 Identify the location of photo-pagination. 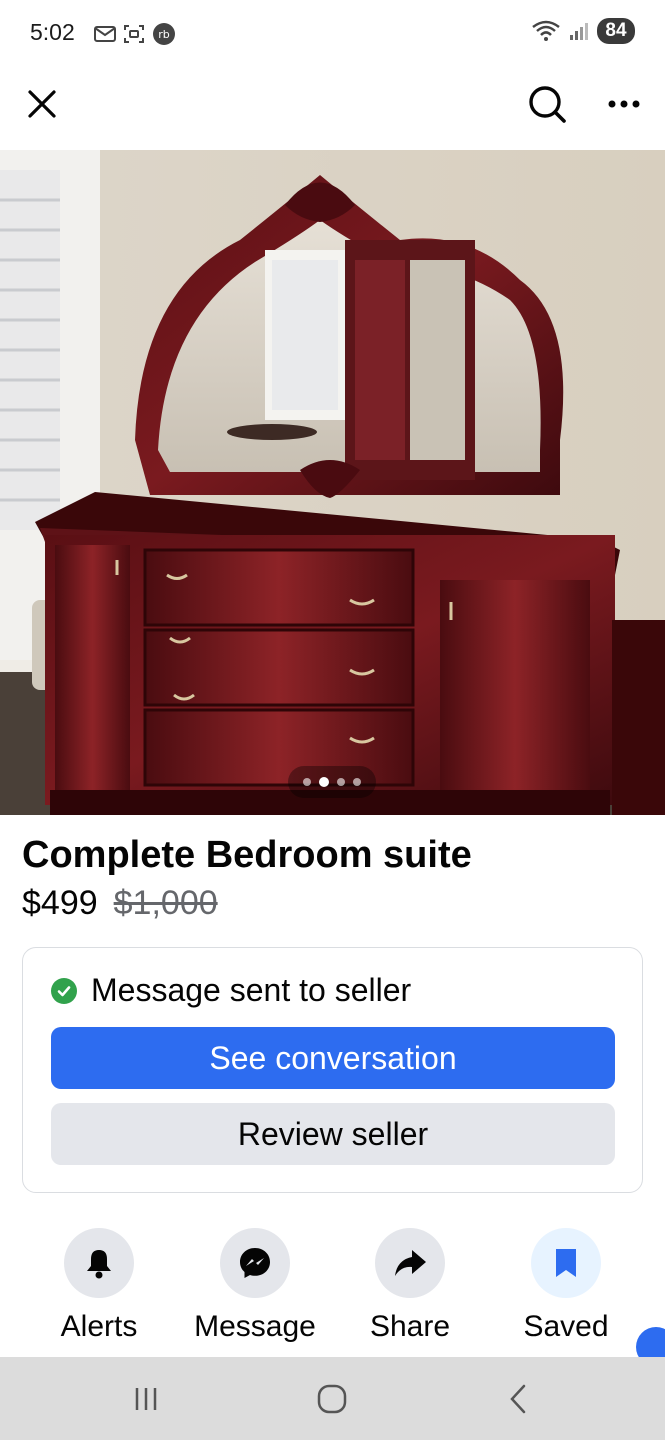
(332, 782).